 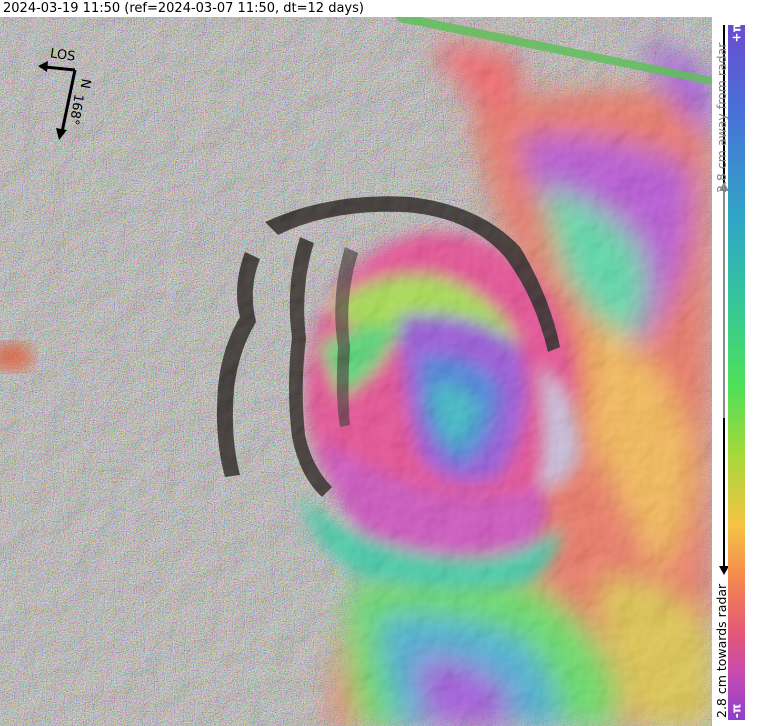 I want to click on away-from-radar-label: 2.8 cm away from radar, so click(x=721, y=117).